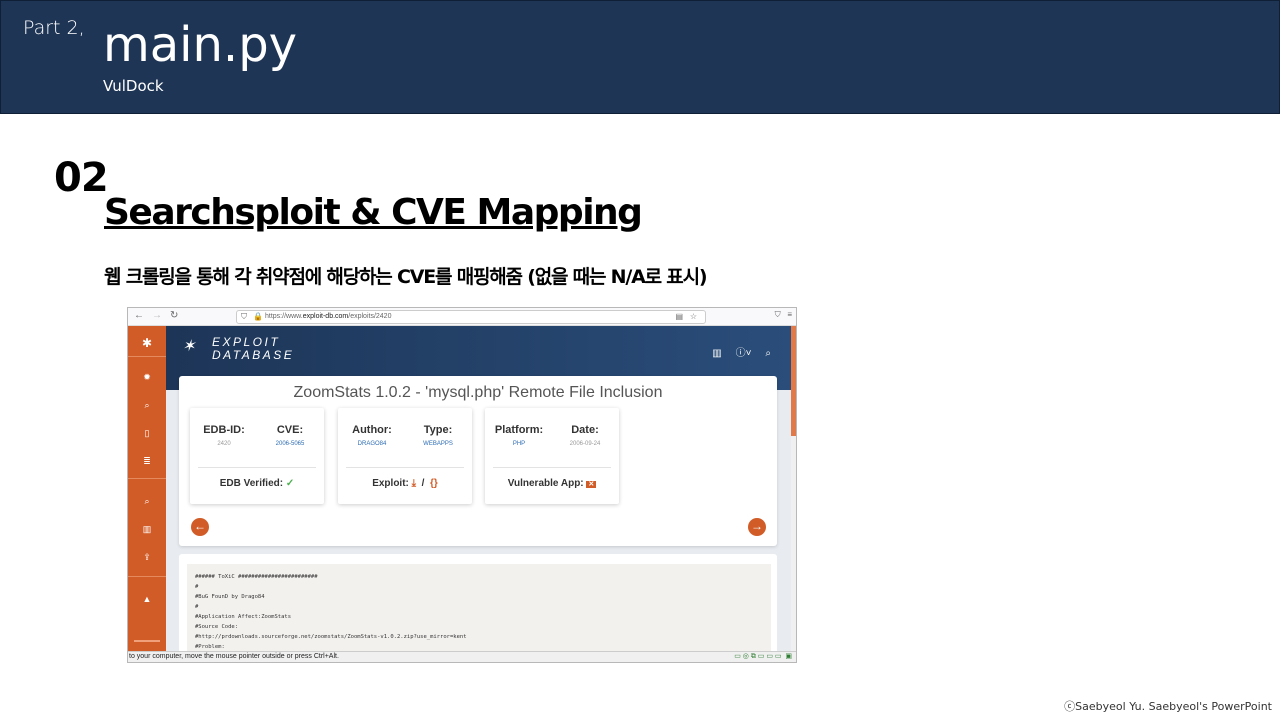 The height and width of the screenshot is (720, 1280). I want to click on edb-id-value: 2420, so click(224, 444).